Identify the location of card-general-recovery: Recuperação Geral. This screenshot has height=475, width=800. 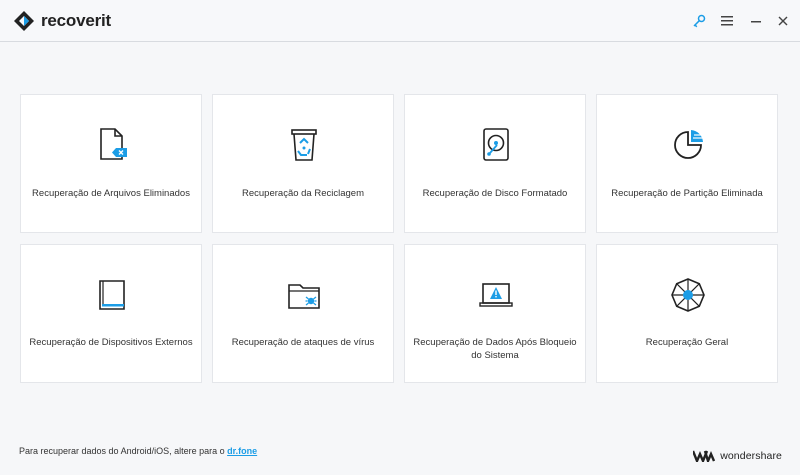
(687, 313).